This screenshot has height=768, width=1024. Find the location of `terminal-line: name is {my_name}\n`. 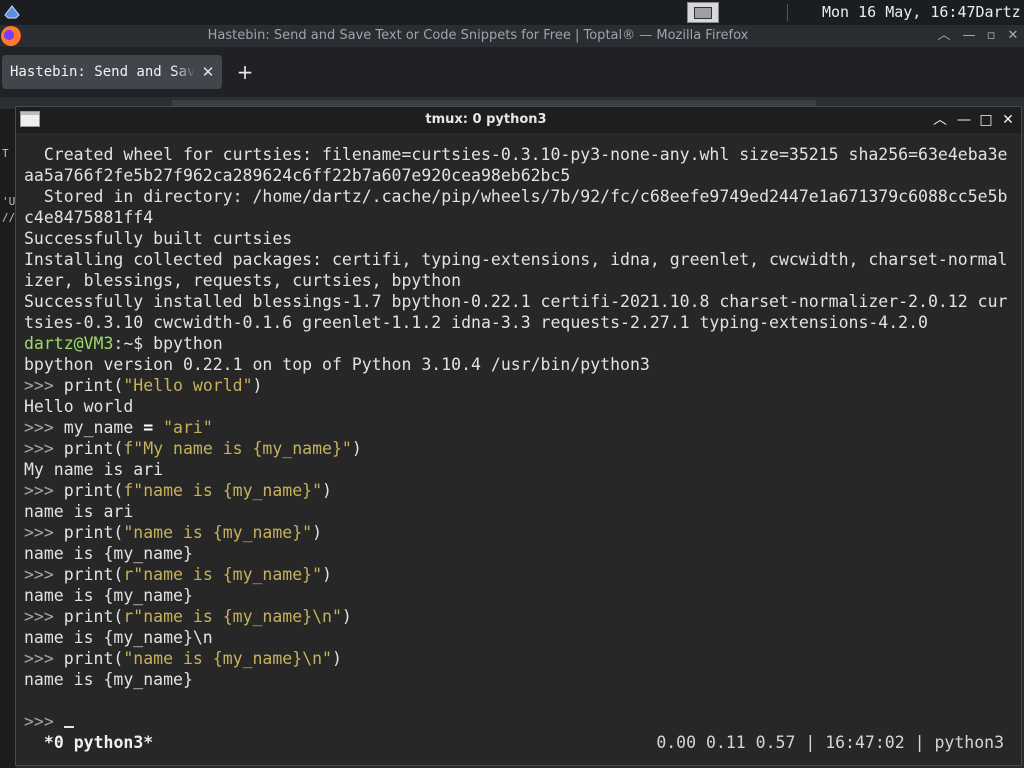

terminal-line: name is {my_name}\n is located at coordinates (521, 637).